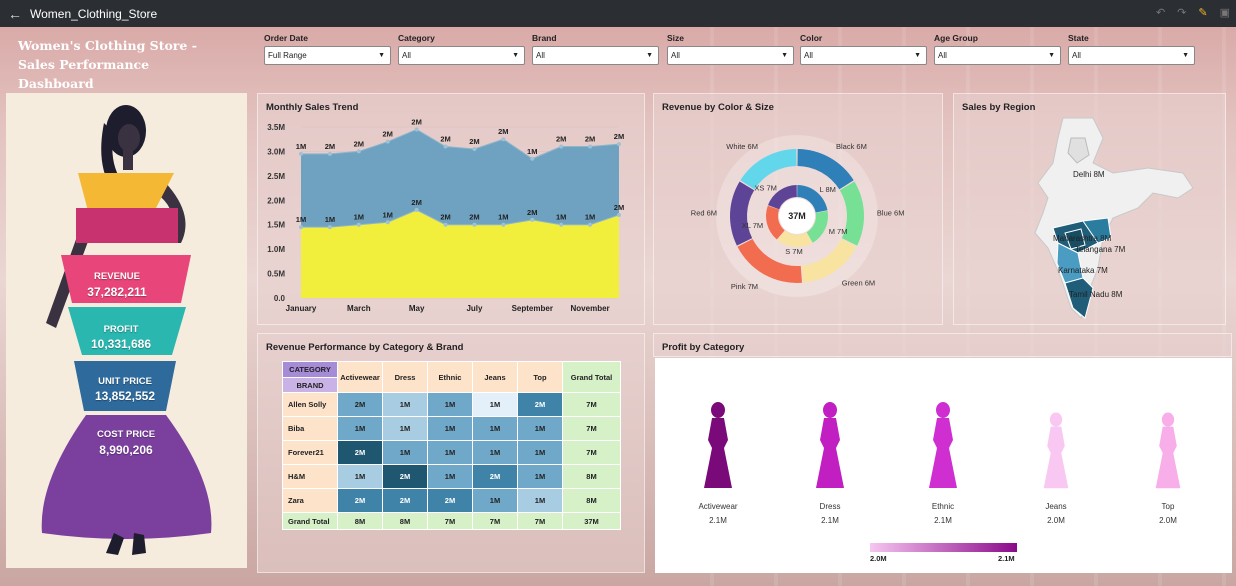  I want to click on kpi-revenue-value: 37,282,211, so click(117, 292).